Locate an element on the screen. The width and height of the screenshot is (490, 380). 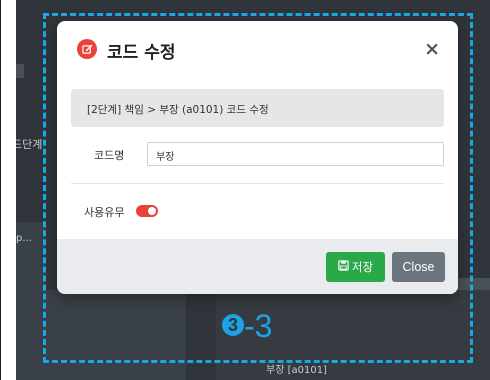
background-tab is located at coordinates (20, 71).